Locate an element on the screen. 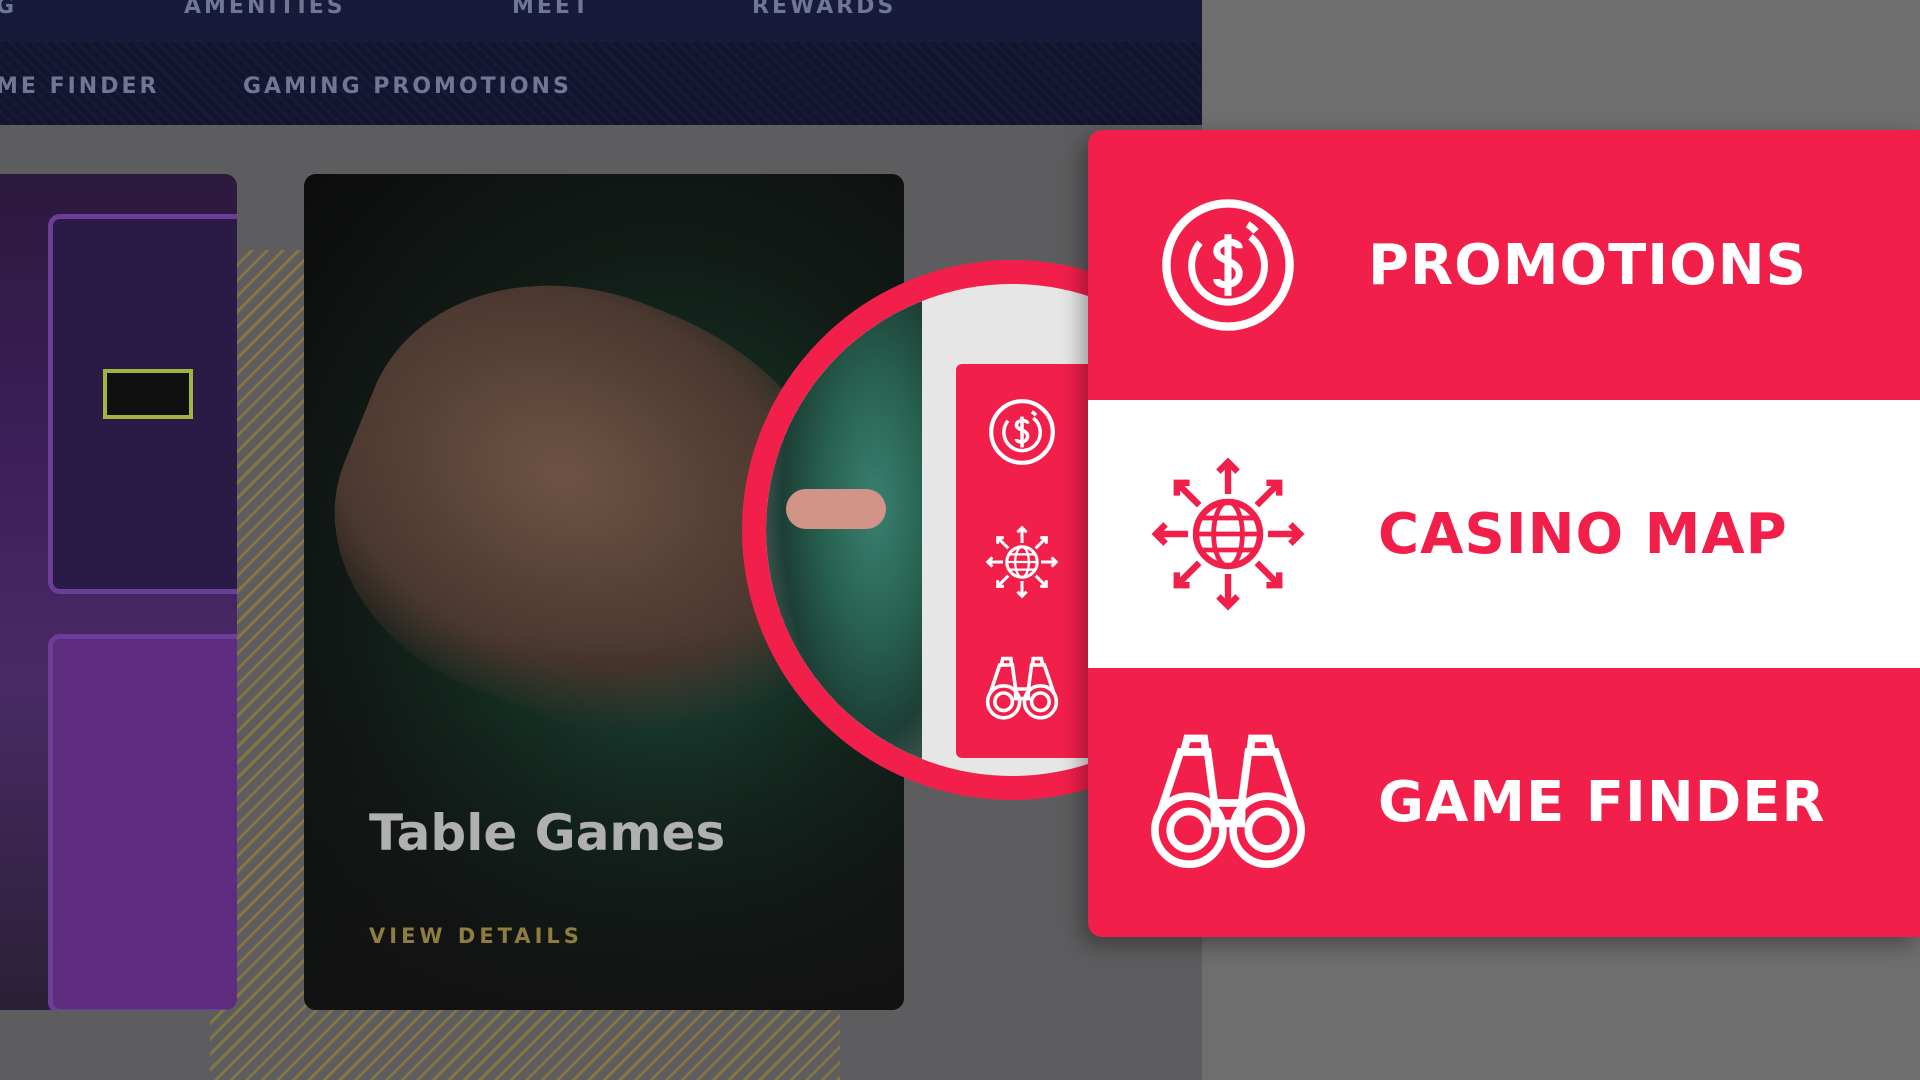 The image size is (1920, 1080). nav-item-amenities: AMENITIES is located at coordinates (265, 9).